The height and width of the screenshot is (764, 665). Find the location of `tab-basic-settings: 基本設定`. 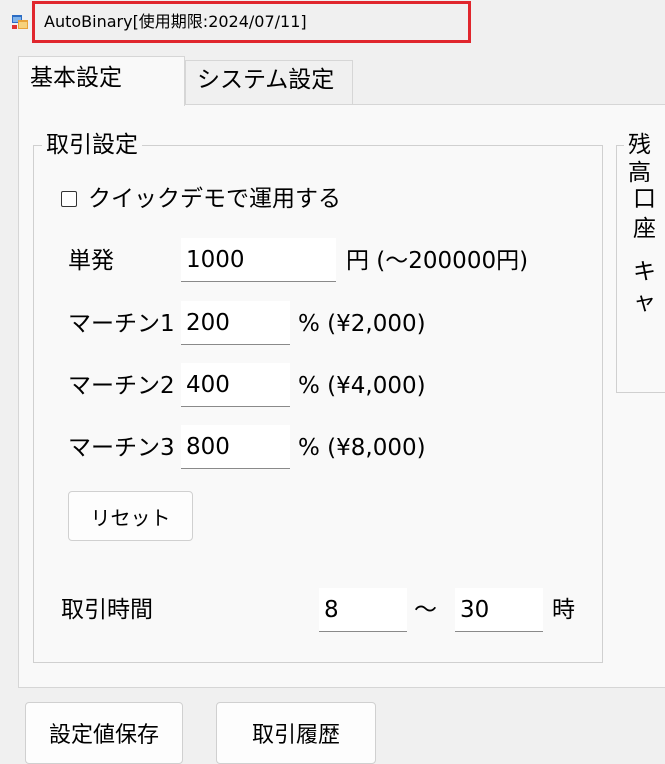

tab-basic-settings: 基本設定 is located at coordinates (101, 81).